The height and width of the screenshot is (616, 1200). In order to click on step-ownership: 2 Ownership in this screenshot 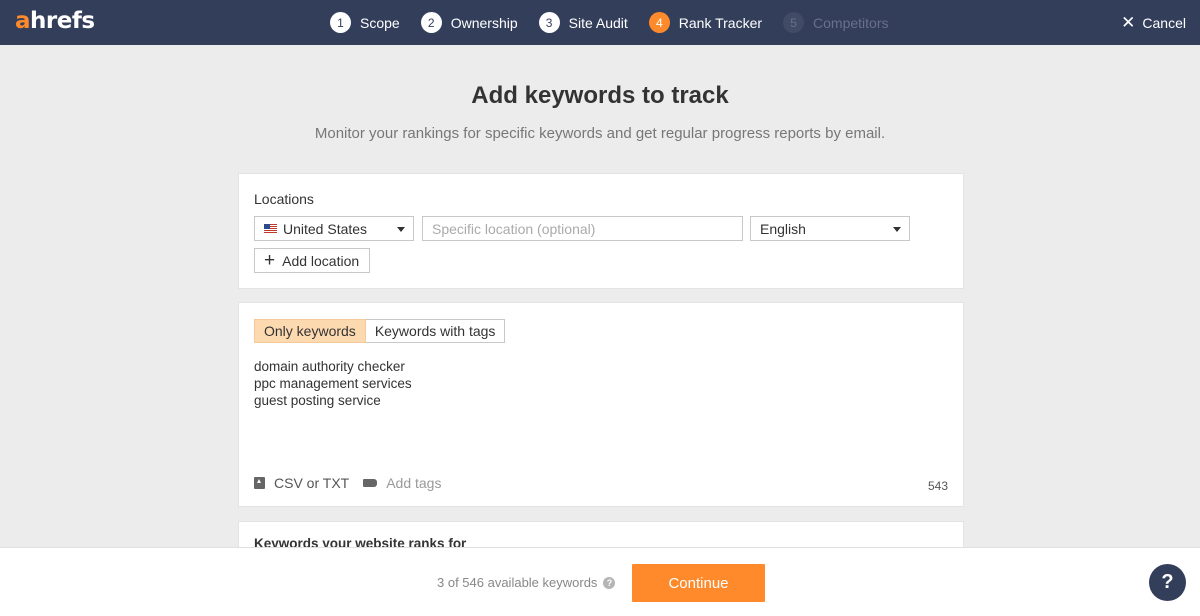, I will do `click(469, 22)`.